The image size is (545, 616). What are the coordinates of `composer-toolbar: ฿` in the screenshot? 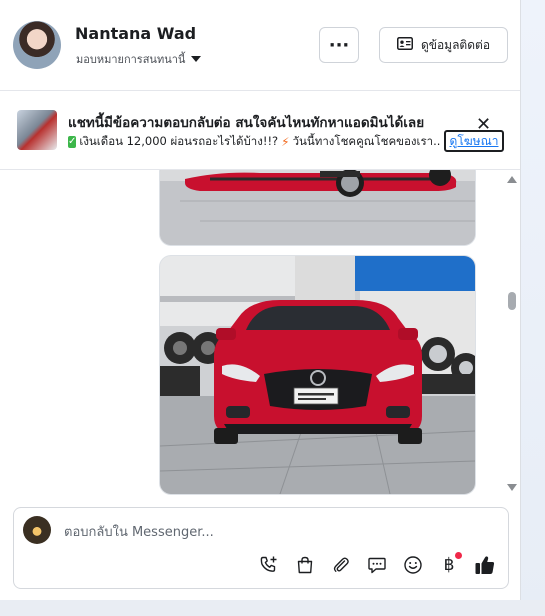 It's located at (377, 564).